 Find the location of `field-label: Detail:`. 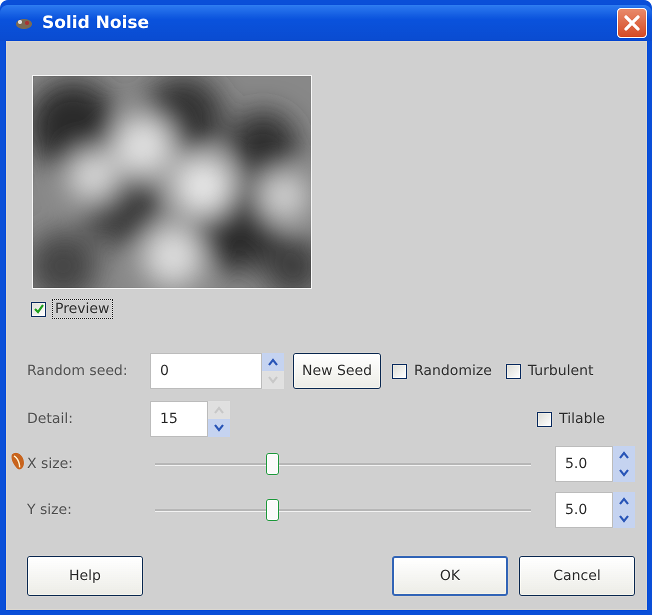

field-label: Detail: is located at coordinates (50, 419).